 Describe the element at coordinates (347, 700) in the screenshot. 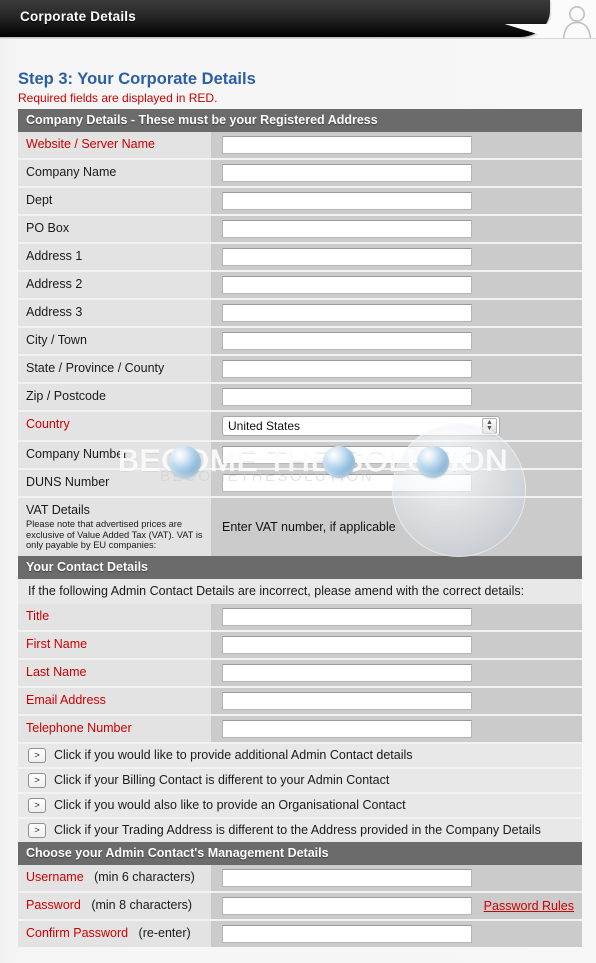

I see `input-email-address` at that location.